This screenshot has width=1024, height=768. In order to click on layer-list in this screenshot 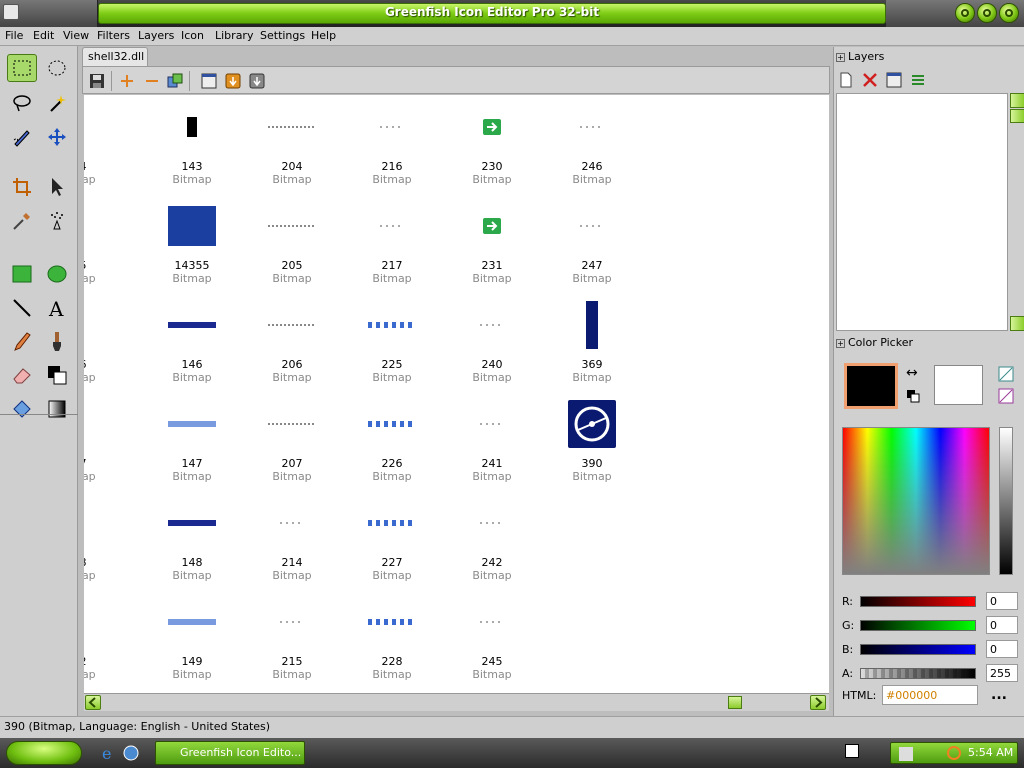, I will do `click(922, 212)`.